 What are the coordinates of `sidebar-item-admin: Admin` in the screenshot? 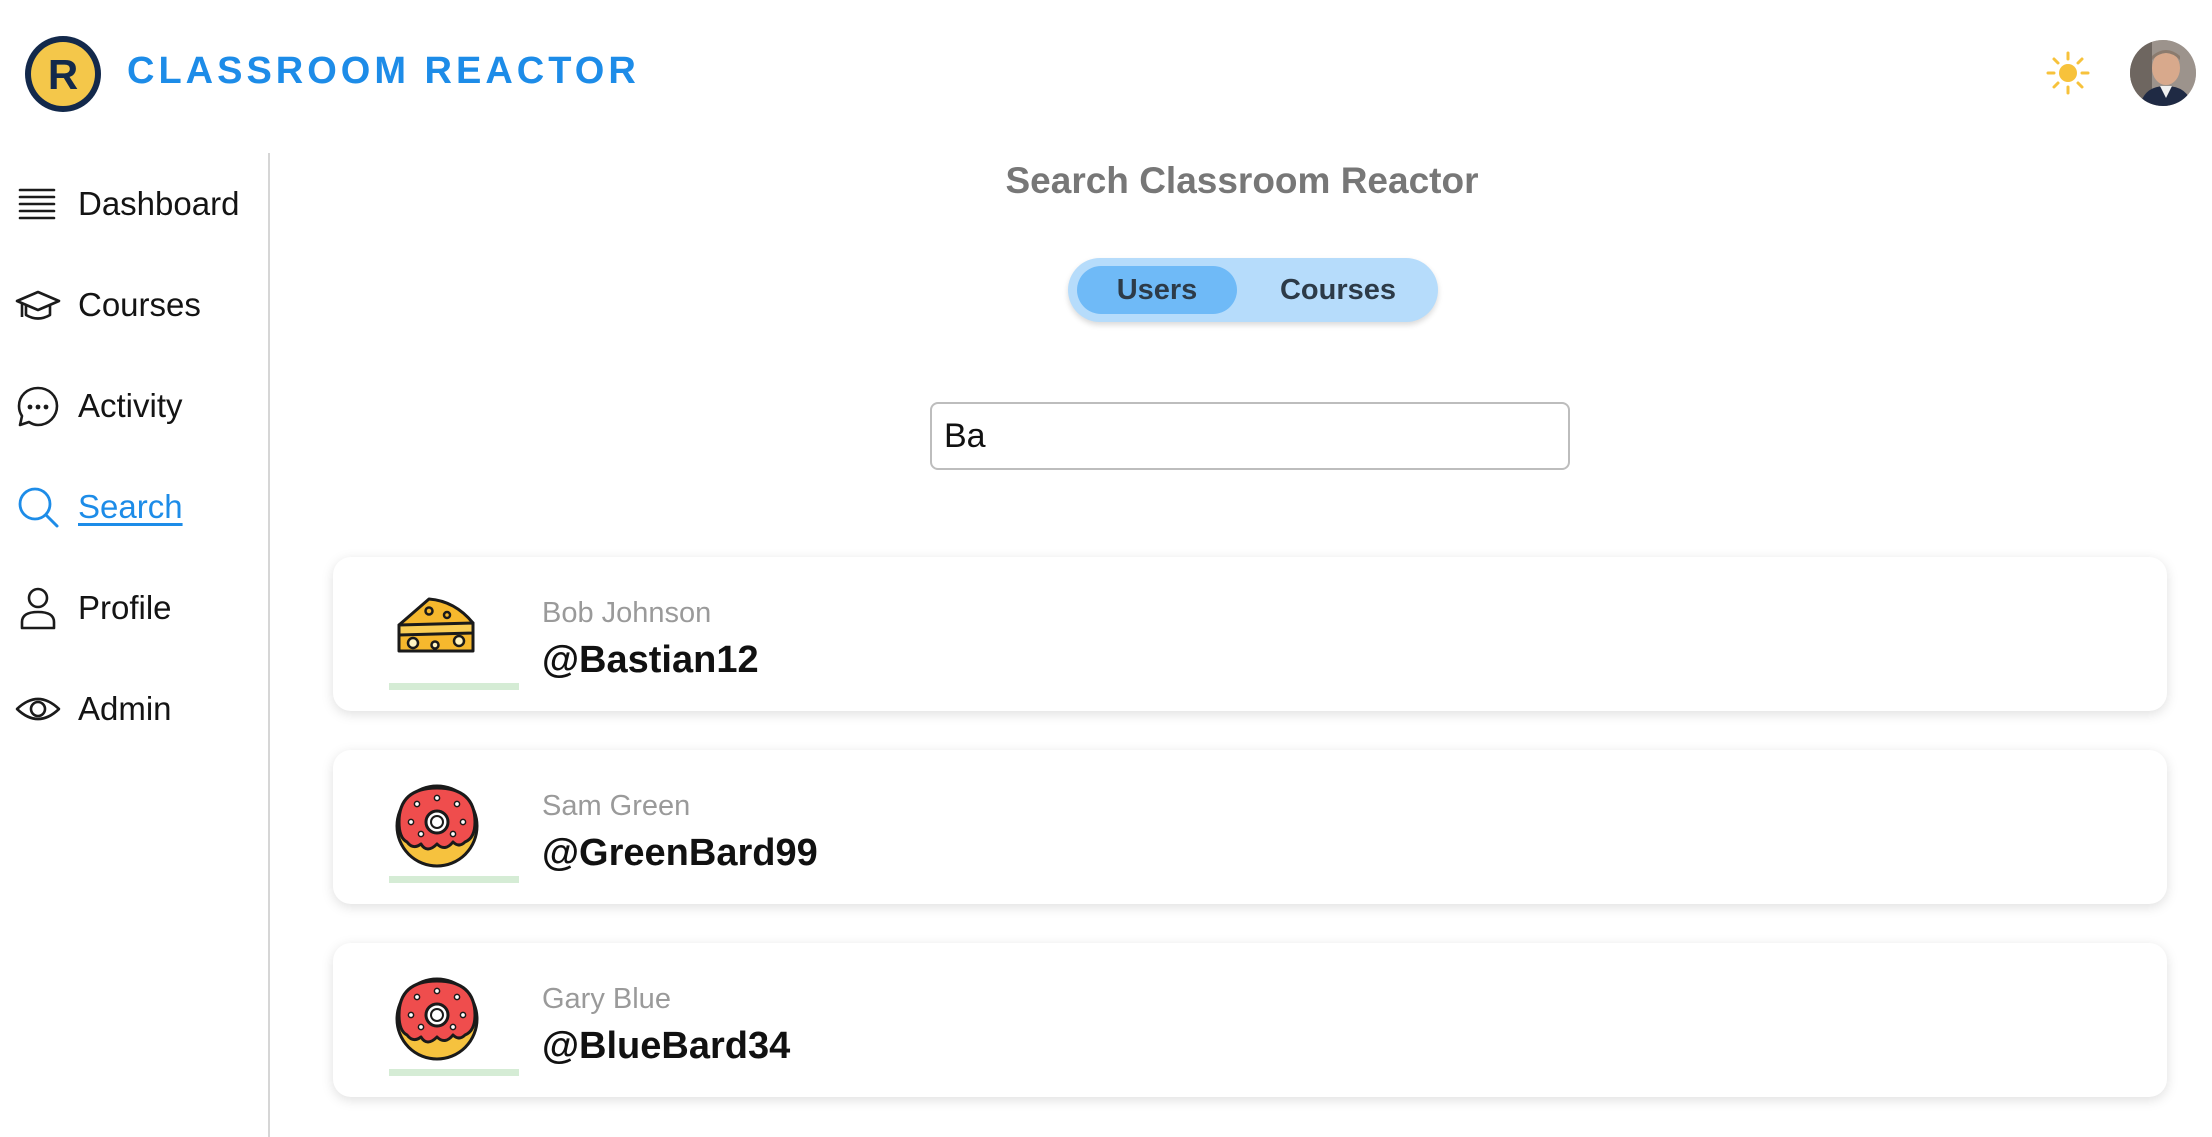 It's located at (139, 709).